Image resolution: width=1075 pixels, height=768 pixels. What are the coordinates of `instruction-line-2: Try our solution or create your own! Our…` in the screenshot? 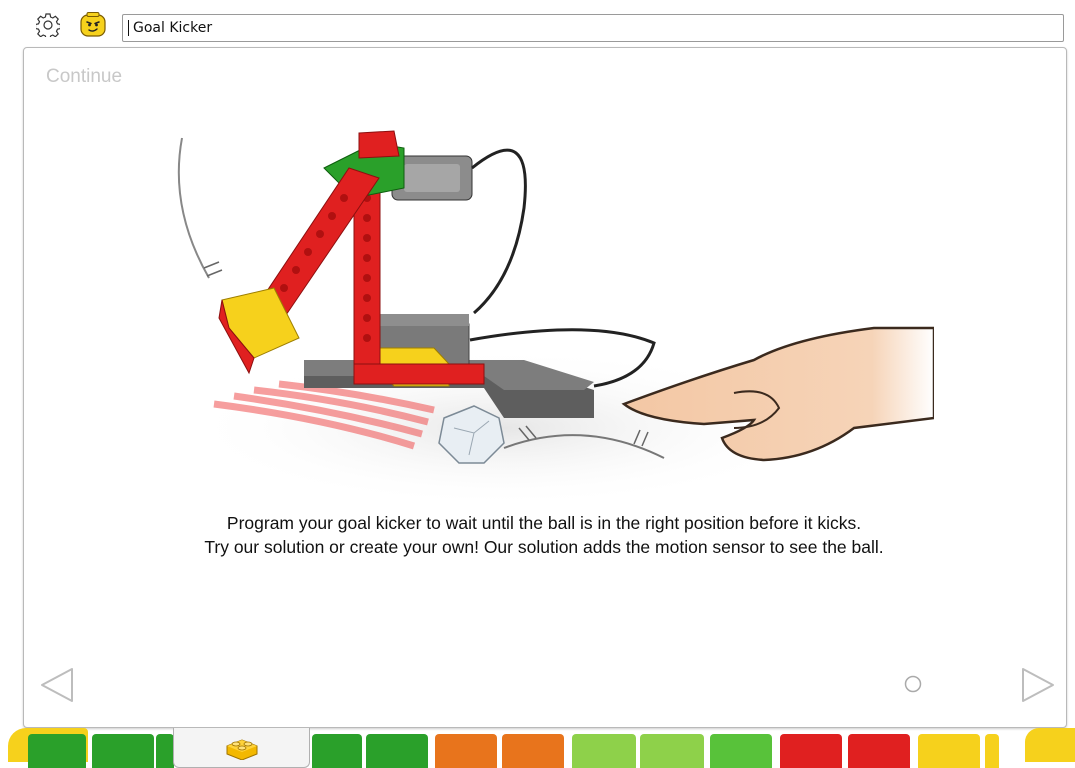 It's located at (544, 547).